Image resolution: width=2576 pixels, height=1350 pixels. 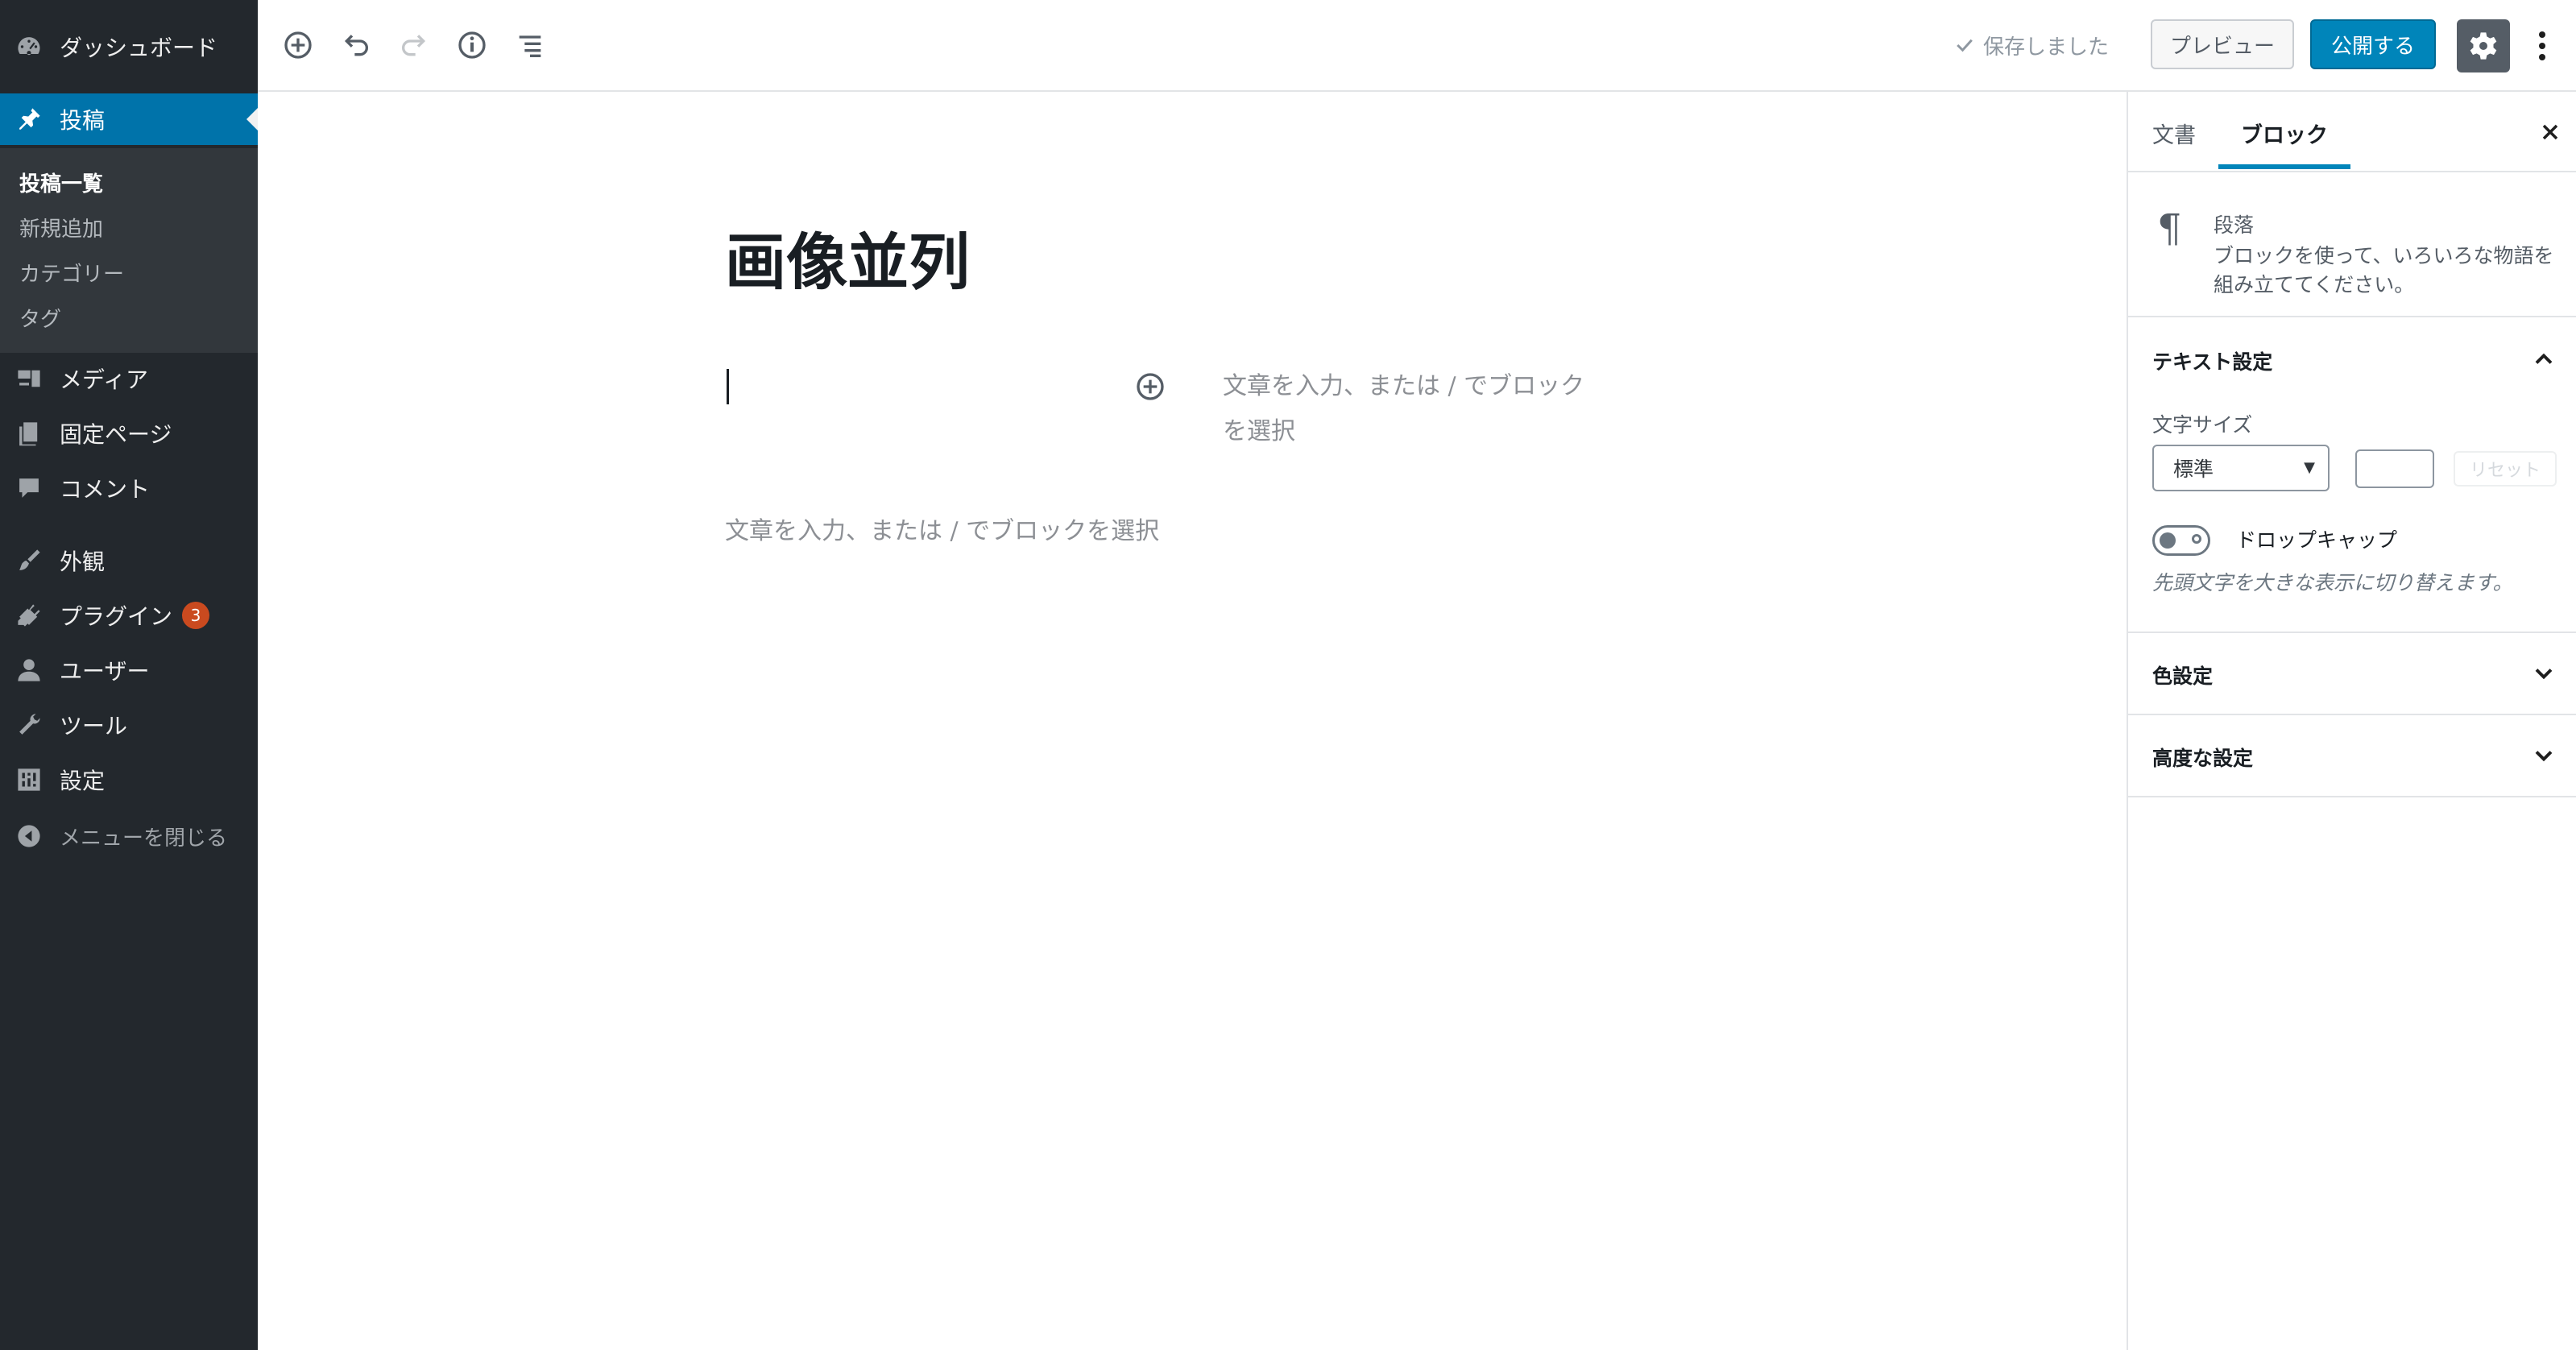 I want to click on settings-toggle-button, so click(x=2483, y=45).